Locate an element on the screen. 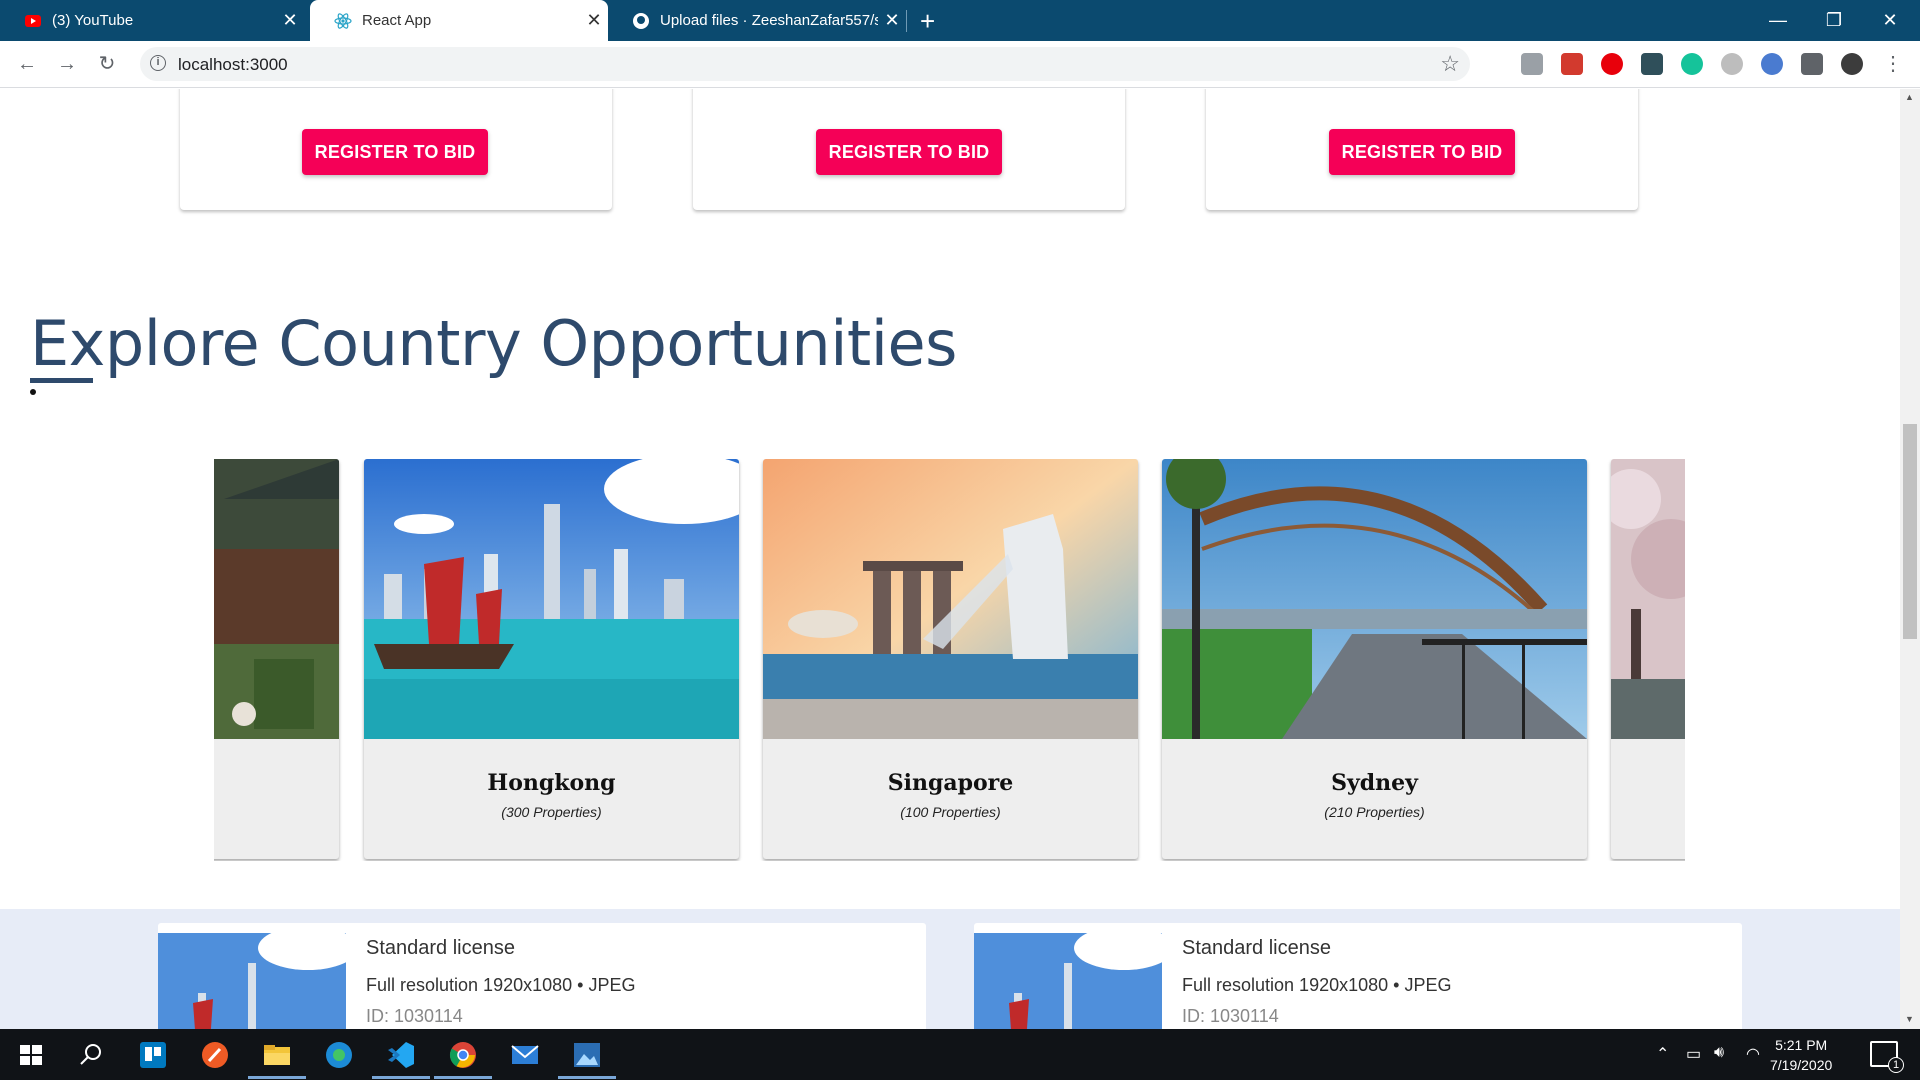 The width and height of the screenshot is (1920, 1080). chrome-icon is located at coordinates (463, 1055).